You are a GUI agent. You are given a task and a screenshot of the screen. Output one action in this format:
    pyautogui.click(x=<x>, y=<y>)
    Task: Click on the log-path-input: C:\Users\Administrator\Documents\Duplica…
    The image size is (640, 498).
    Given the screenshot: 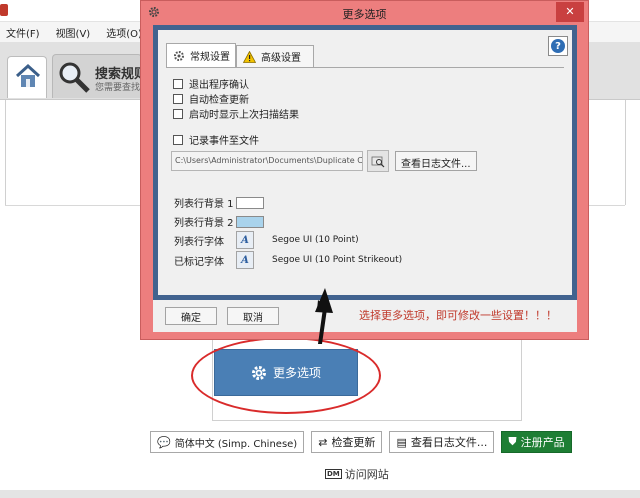 What is the action you would take?
    pyautogui.click(x=267, y=161)
    